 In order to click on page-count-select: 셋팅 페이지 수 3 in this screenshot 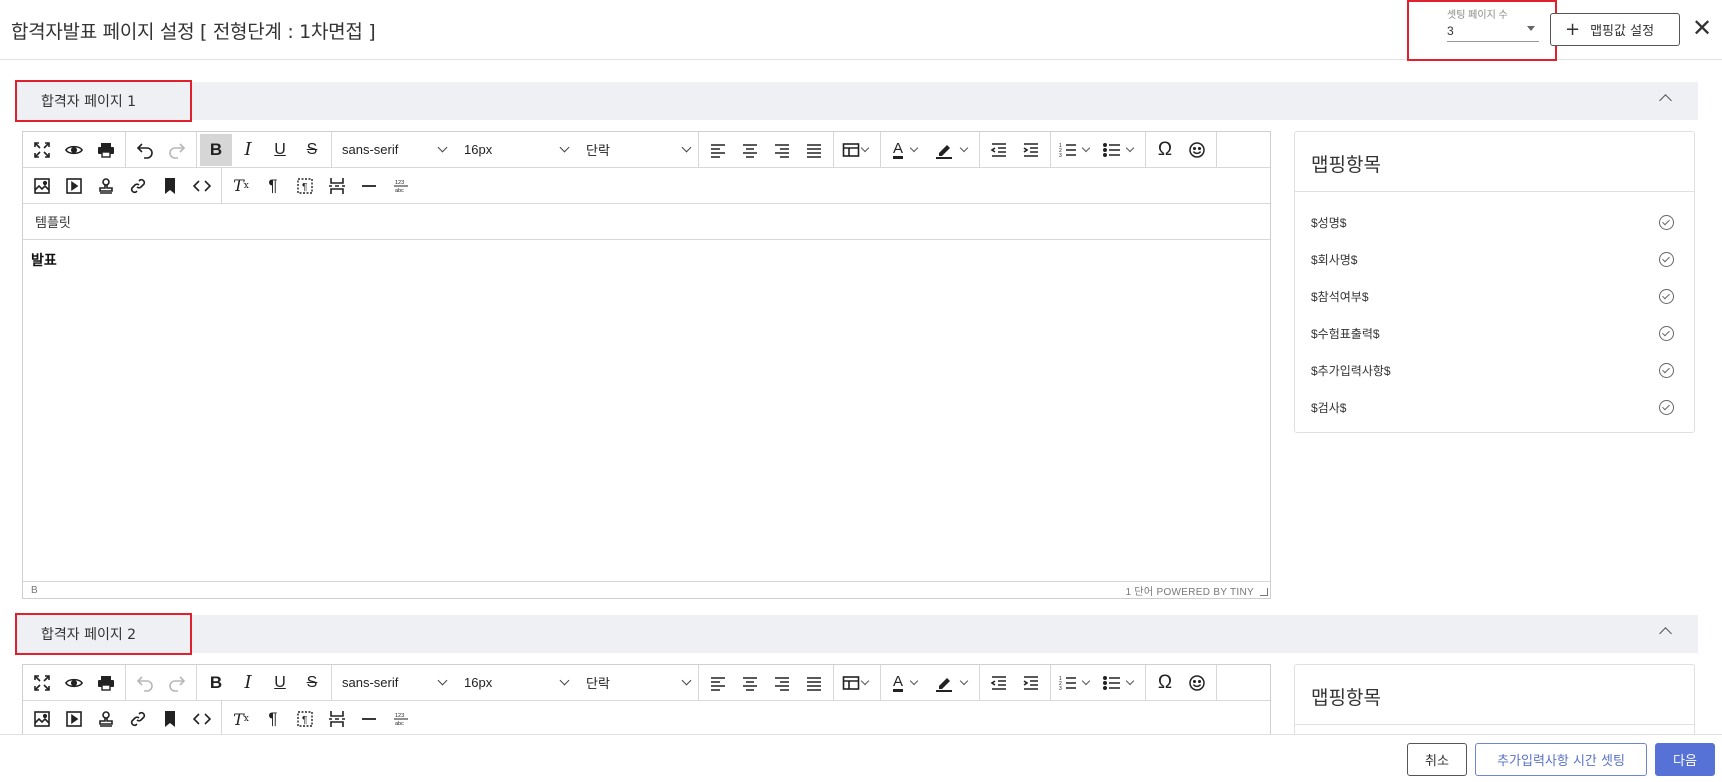, I will do `click(1482, 30)`.